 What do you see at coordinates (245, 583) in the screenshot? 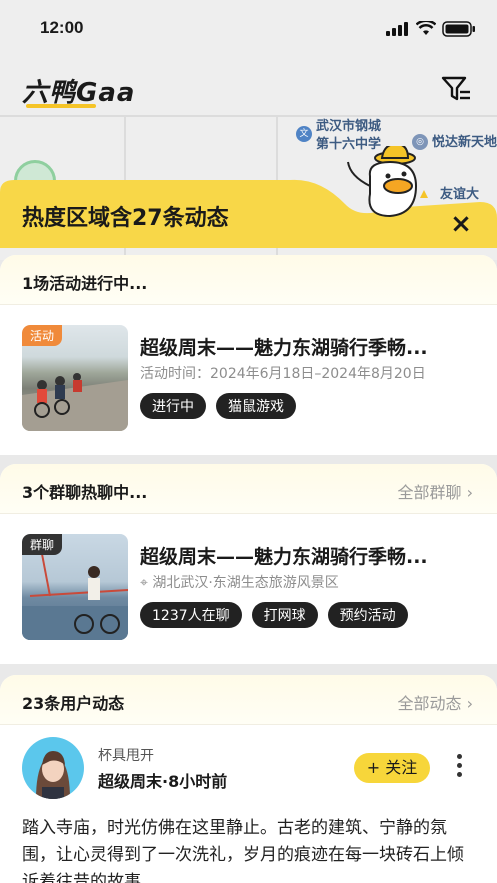
I see `group-location-text: 湖北武汉·东湖生态旅游风景区` at bounding box center [245, 583].